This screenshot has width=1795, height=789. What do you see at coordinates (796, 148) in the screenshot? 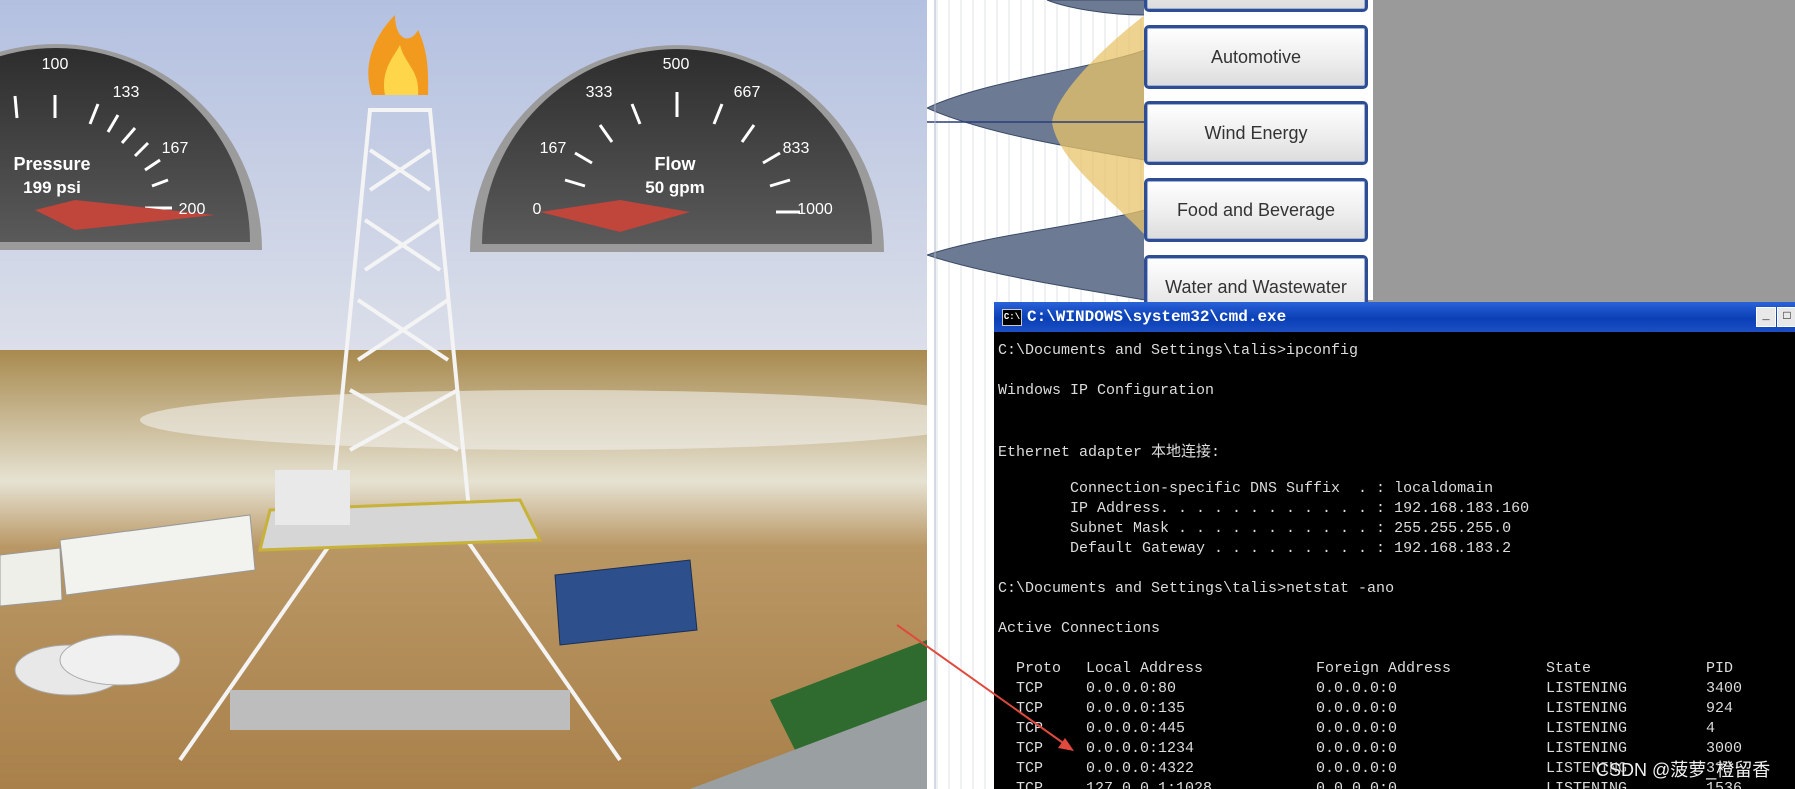
I see `flow-tick-833: 833` at bounding box center [796, 148].